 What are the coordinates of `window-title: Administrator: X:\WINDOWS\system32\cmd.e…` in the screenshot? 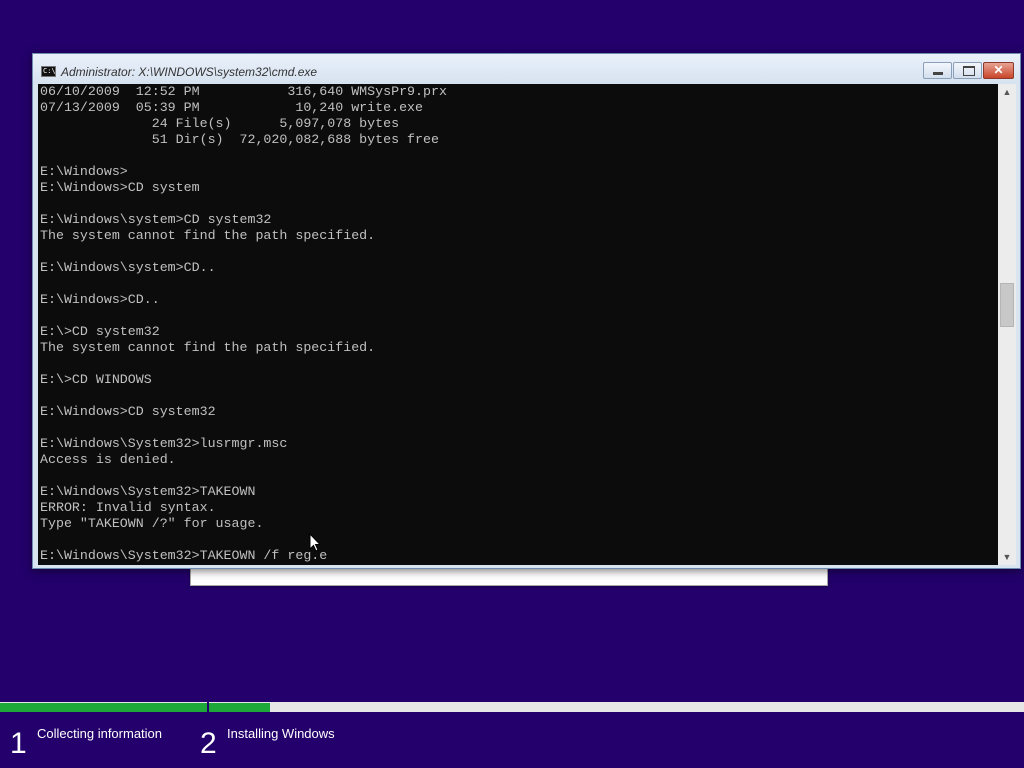 It's located at (189, 72).